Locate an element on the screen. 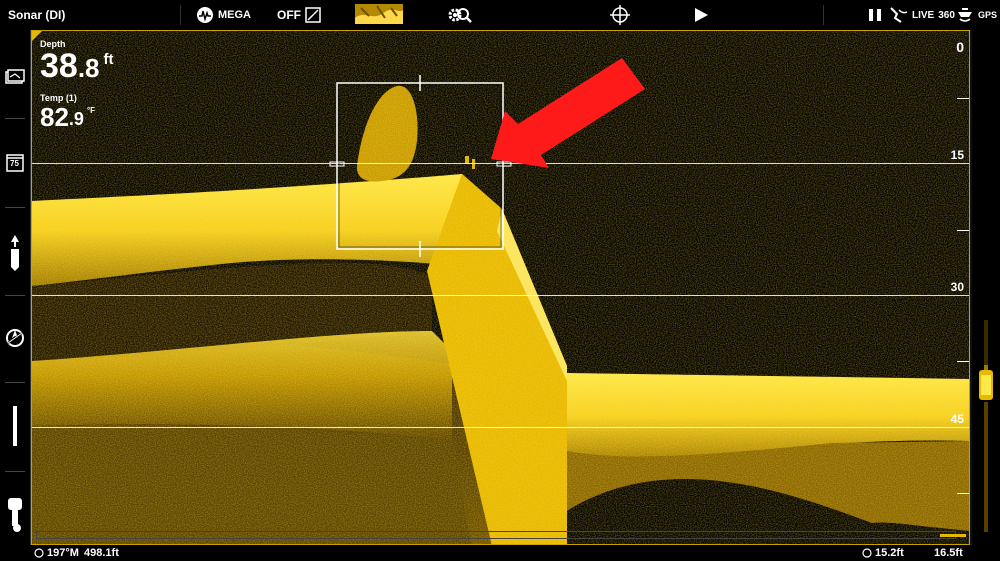  mega-icon is located at coordinates (205, 15).